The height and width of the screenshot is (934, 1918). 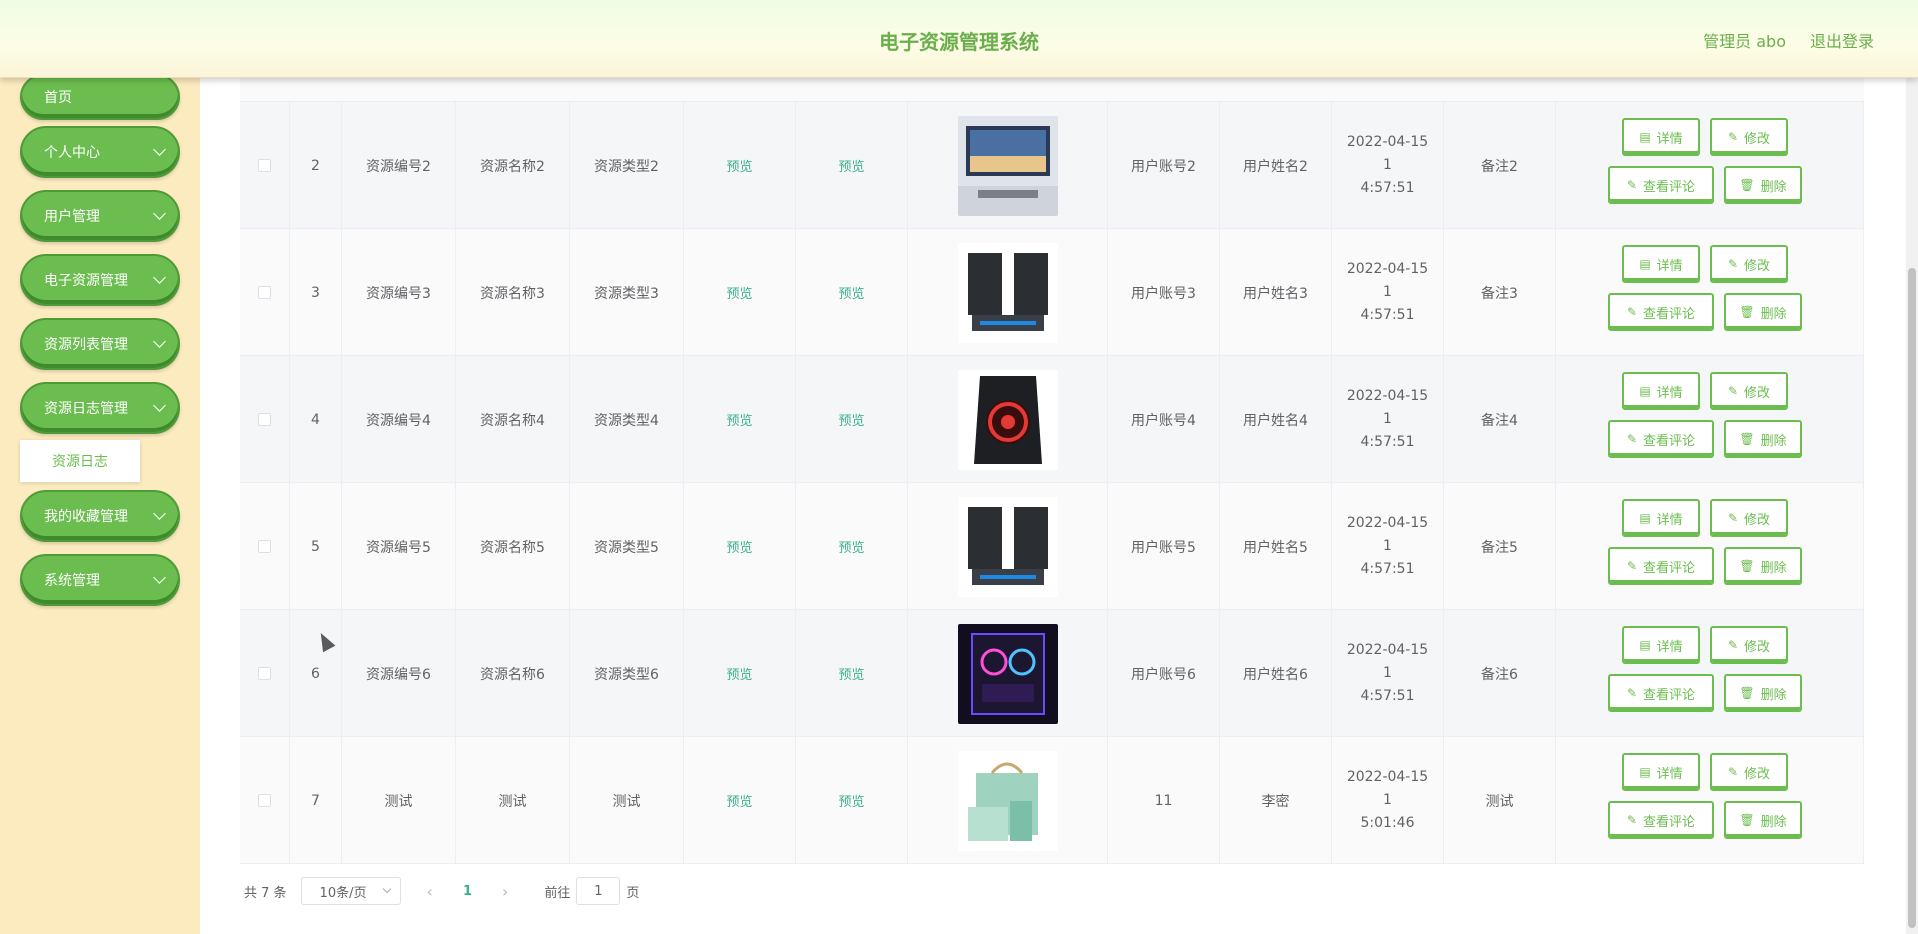 I want to click on vertical-scrollbar, so click(x=1912, y=506).